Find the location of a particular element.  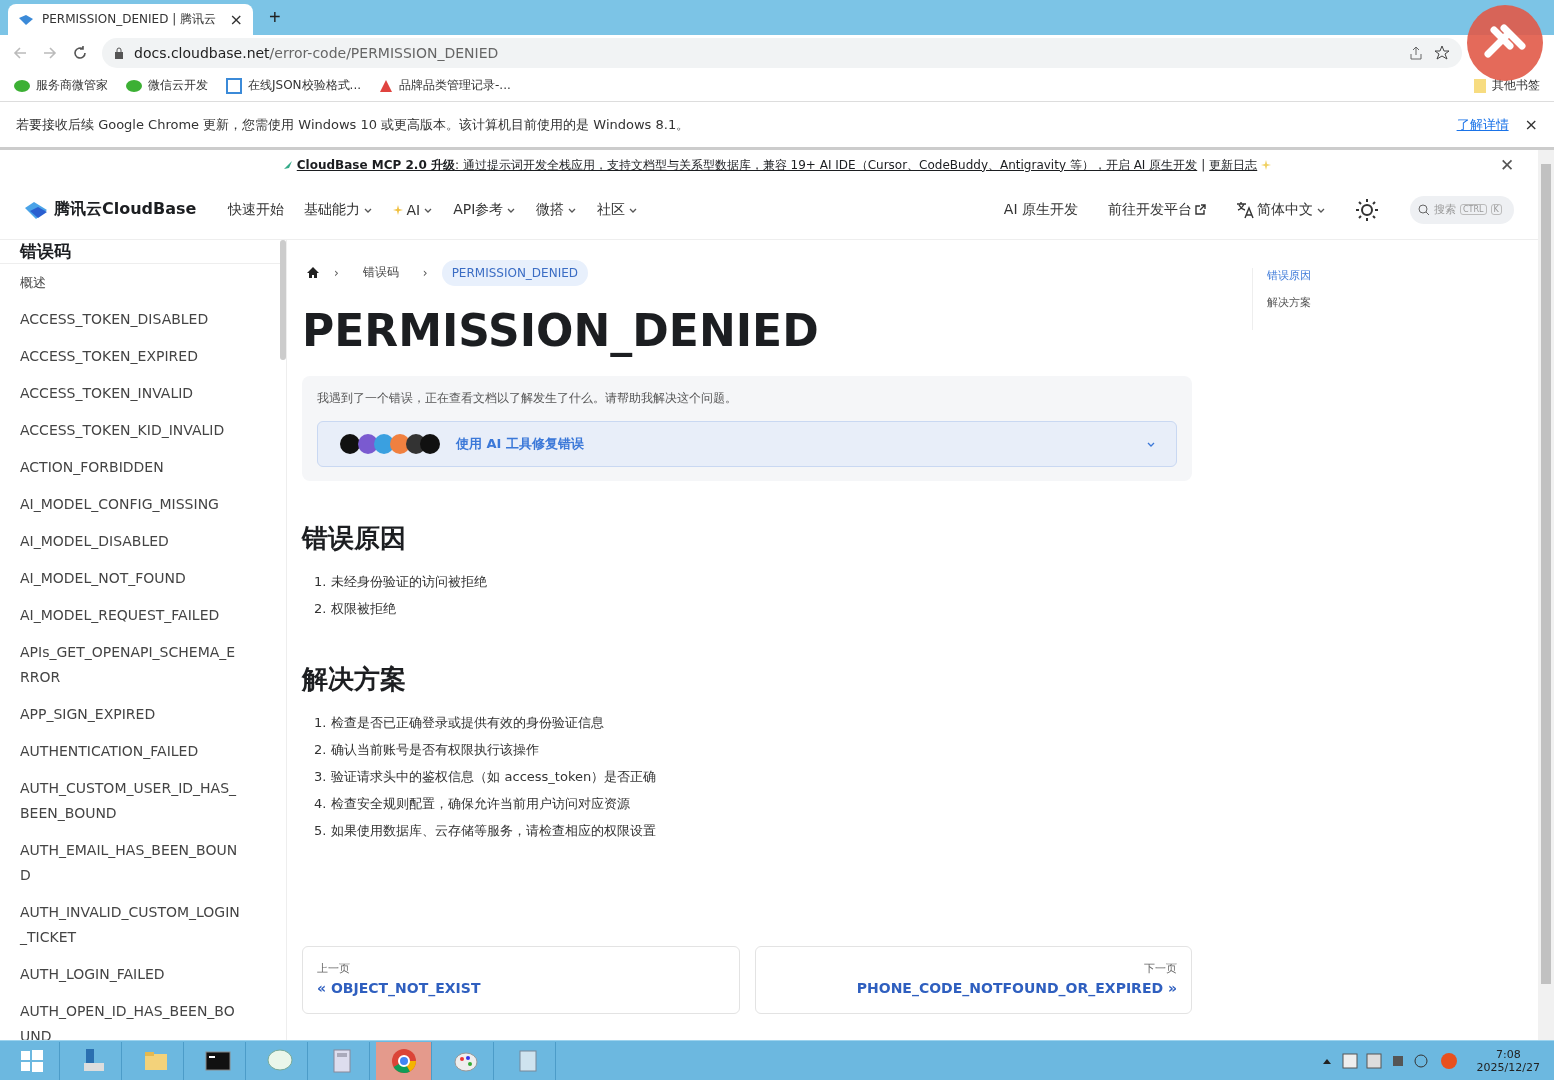

page-title: PERMISSION_DENIED is located at coordinates (561, 330).